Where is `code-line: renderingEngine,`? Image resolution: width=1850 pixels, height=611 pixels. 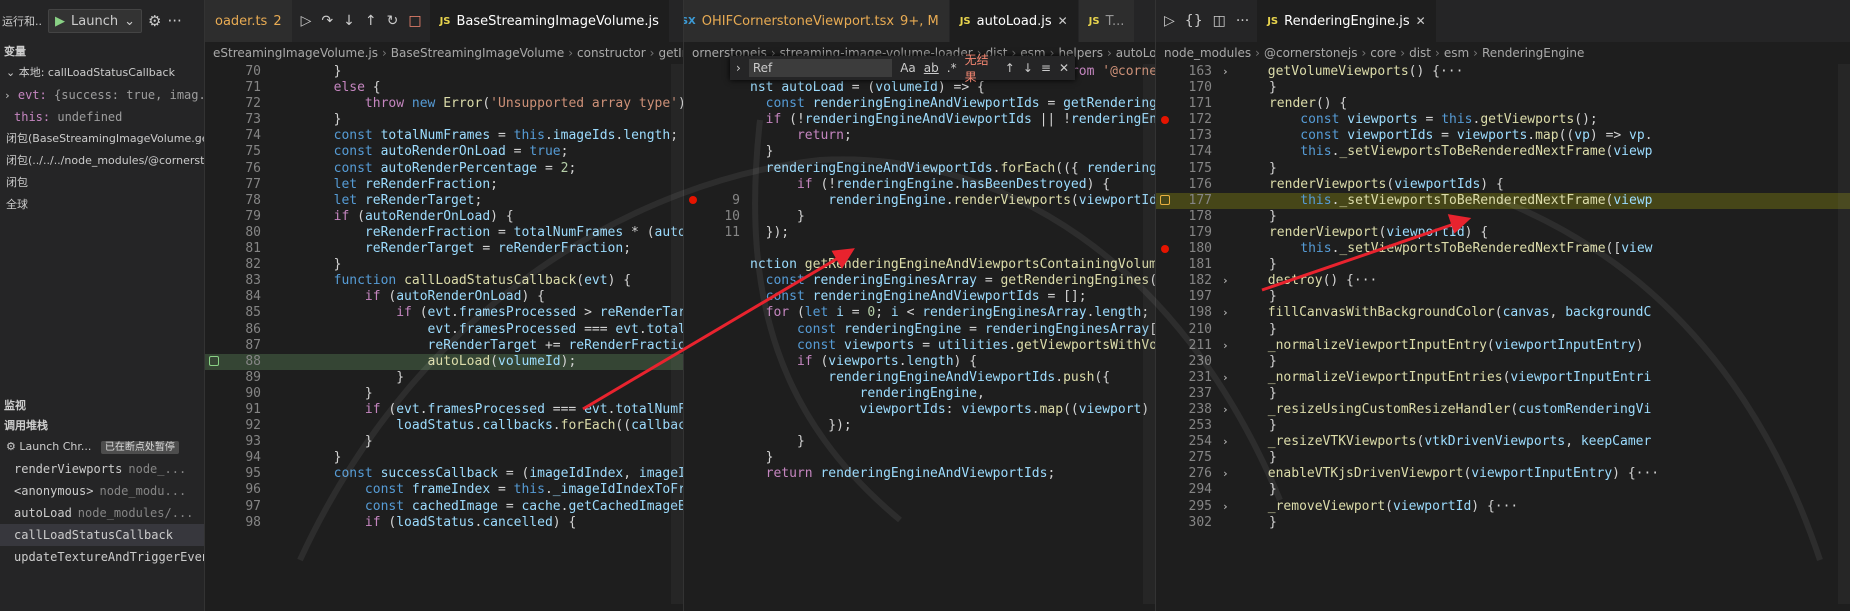 code-line: renderingEngine, is located at coordinates (919, 394).